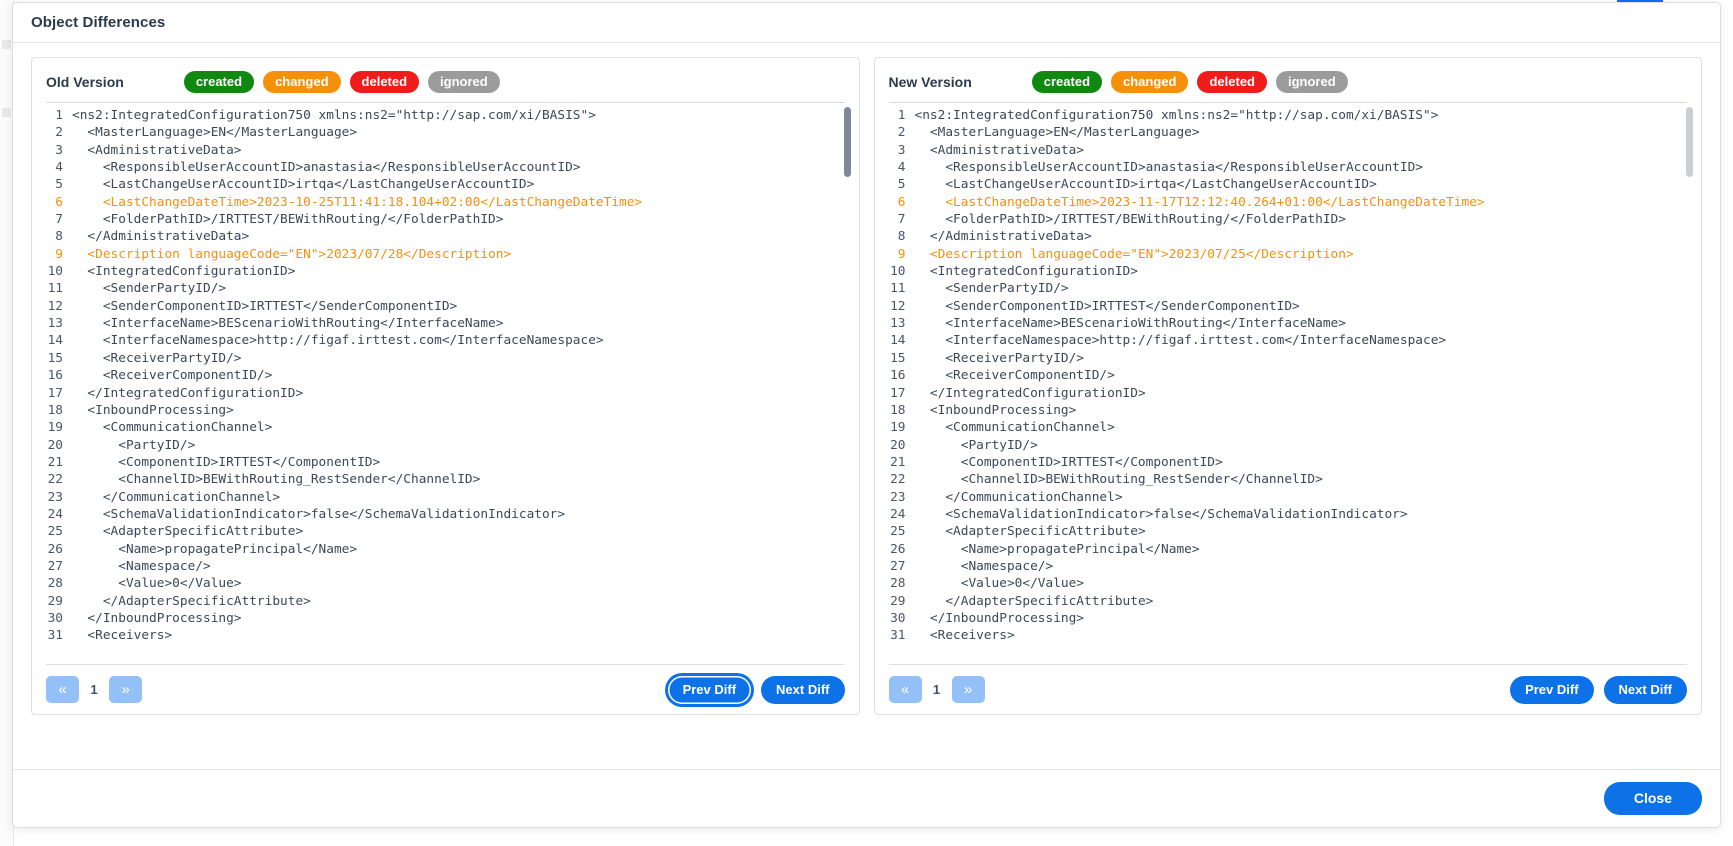 This screenshot has height=846, width=1733. Describe the element at coordinates (1598, 689) in the screenshot. I see `new-version-diff-nav: Prev Diff Next Diff` at that location.